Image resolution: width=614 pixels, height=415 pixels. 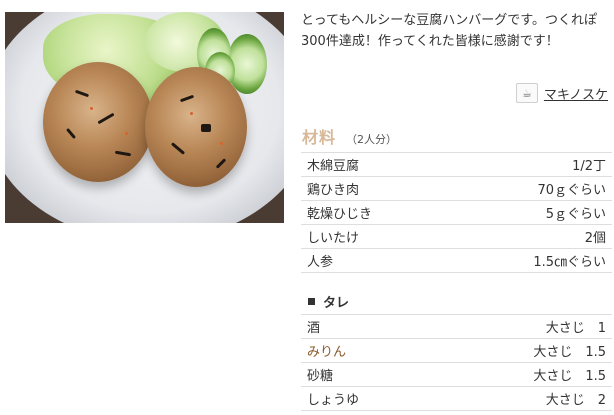 What do you see at coordinates (333, 400) in the screenshot?
I see `ingredient-name: しょうゆ` at bounding box center [333, 400].